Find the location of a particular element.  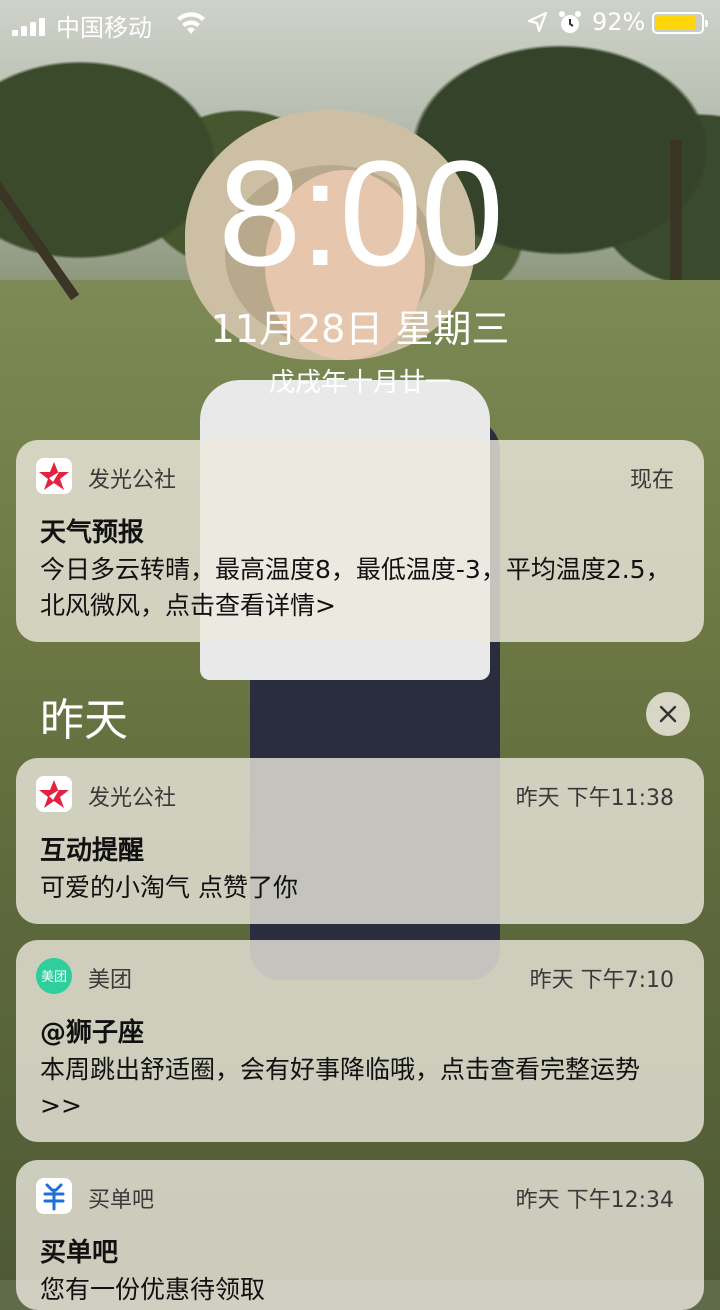

wifi-icon is located at coordinates (191, 23).